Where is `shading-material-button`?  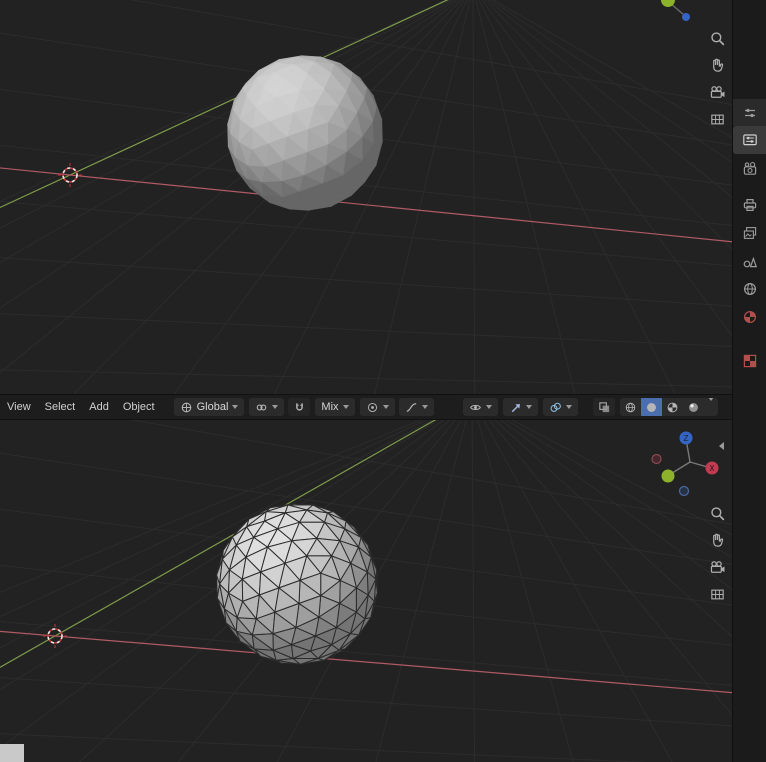 shading-material-button is located at coordinates (672, 407).